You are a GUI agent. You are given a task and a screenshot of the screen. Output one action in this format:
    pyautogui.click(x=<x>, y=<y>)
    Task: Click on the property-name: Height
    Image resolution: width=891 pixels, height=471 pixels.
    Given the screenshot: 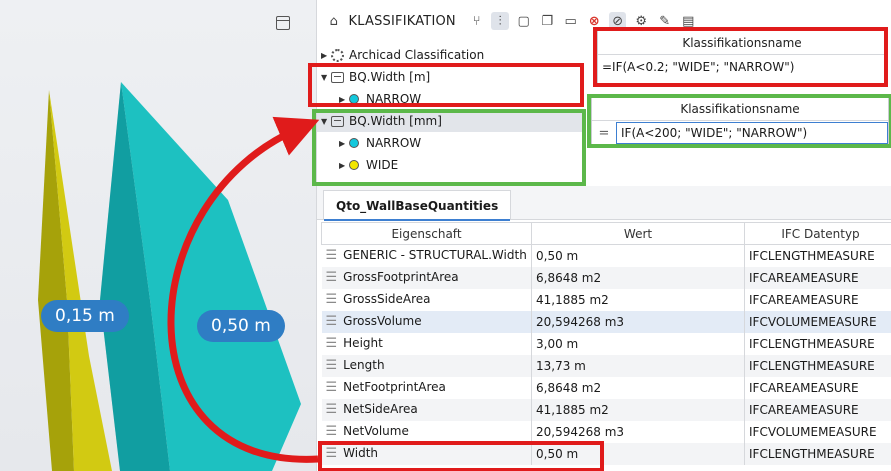 What is the action you would take?
    pyautogui.click(x=363, y=343)
    